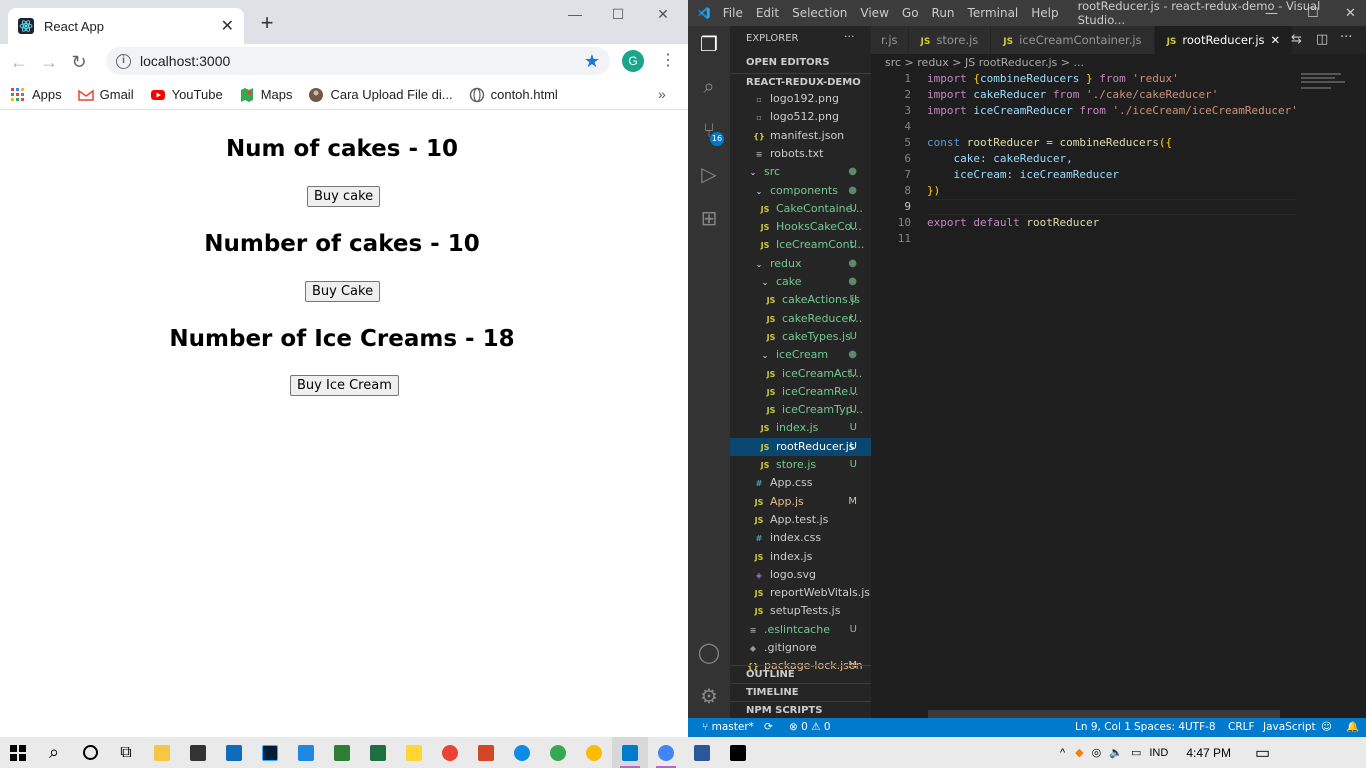  I want to click on maximize-icon: ☐, so click(618, 16).